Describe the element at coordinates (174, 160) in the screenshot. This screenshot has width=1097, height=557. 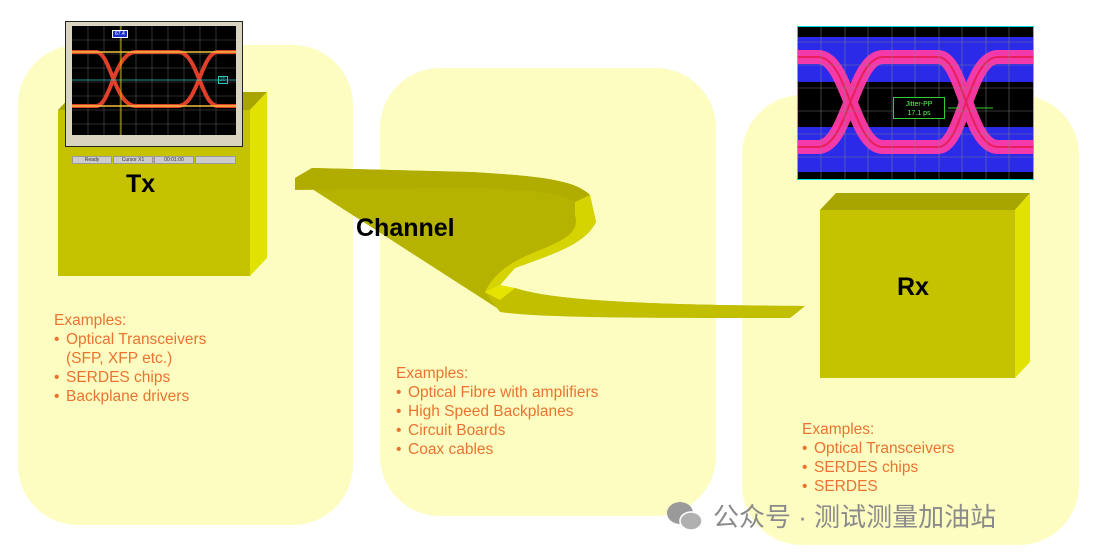
I see `status-time: 00:01:00` at that location.